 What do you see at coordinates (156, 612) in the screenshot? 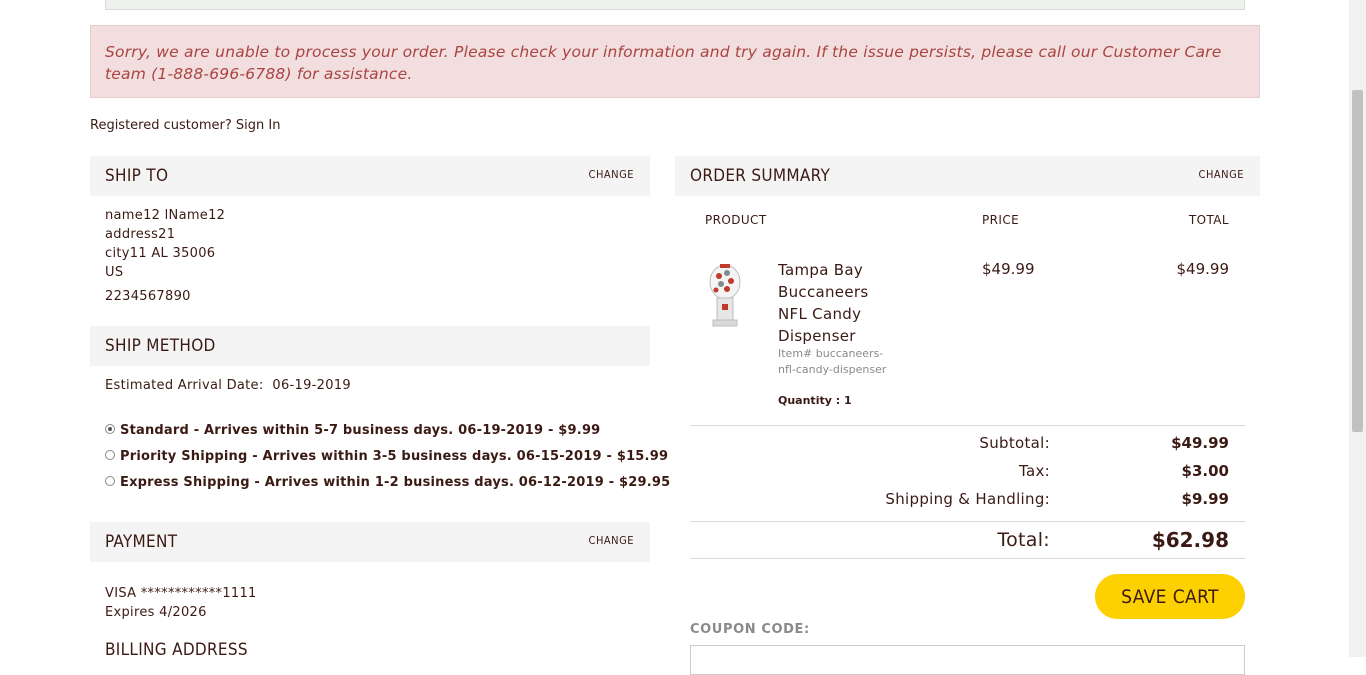
I see `payment-expires: Expires 4/2026` at bounding box center [156, 612].